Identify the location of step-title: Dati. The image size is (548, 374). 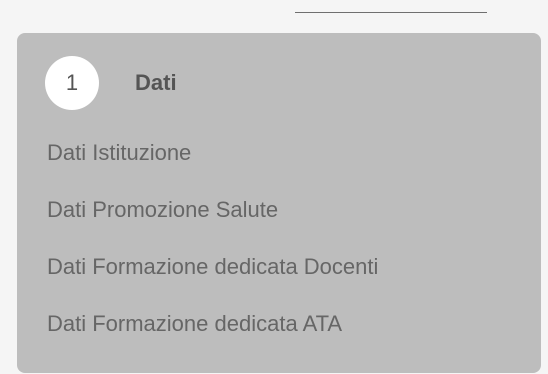
(156, 82).